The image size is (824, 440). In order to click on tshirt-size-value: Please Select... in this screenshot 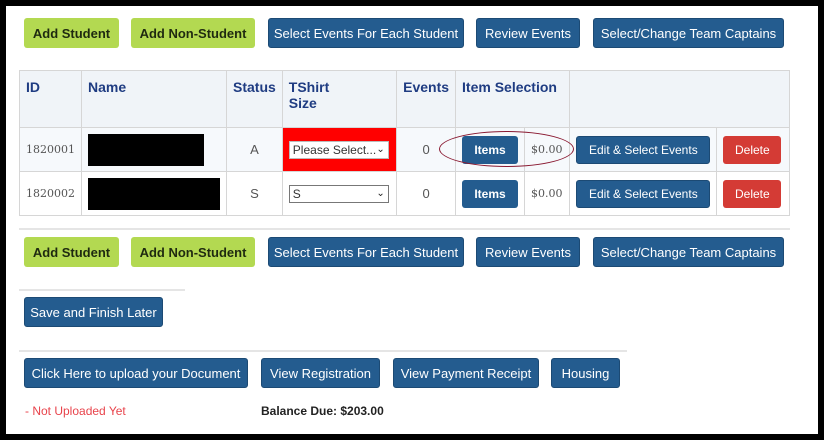, I will do `click(334, 149)`.